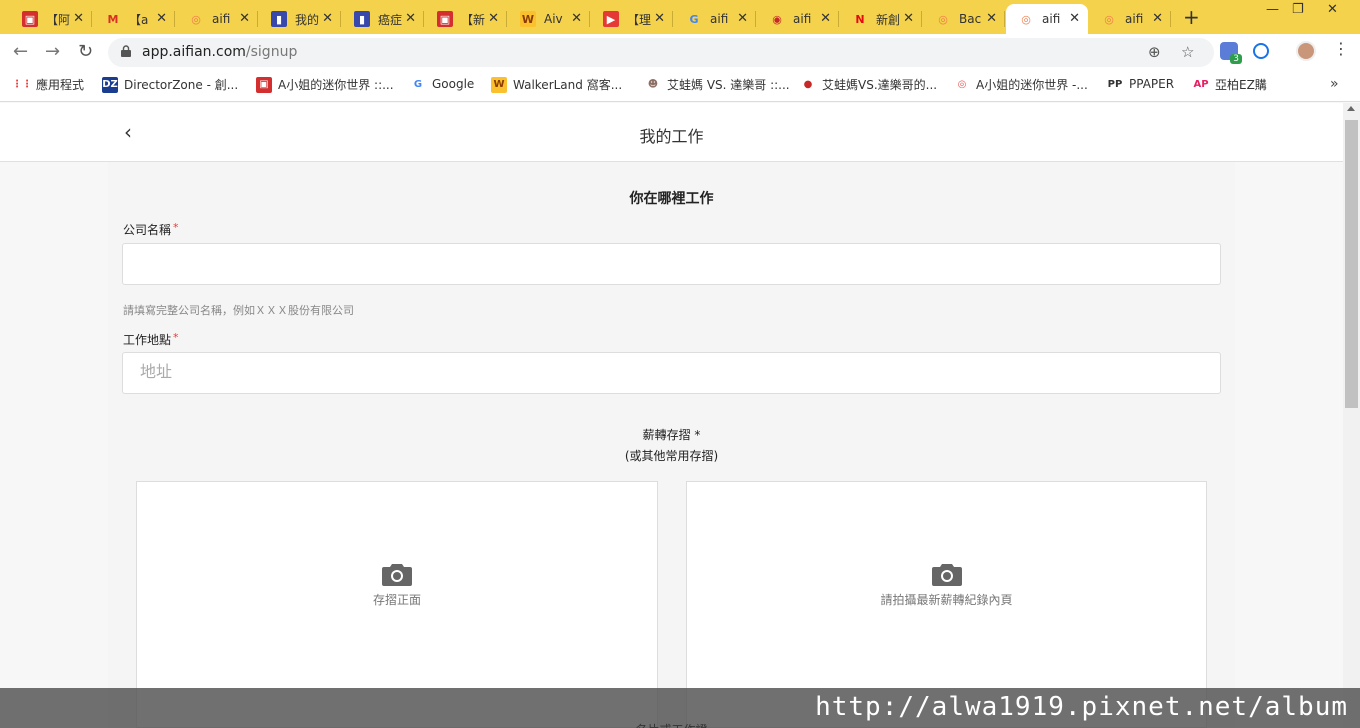  I want to click on scroll-up-icon, so click(1351, 108).